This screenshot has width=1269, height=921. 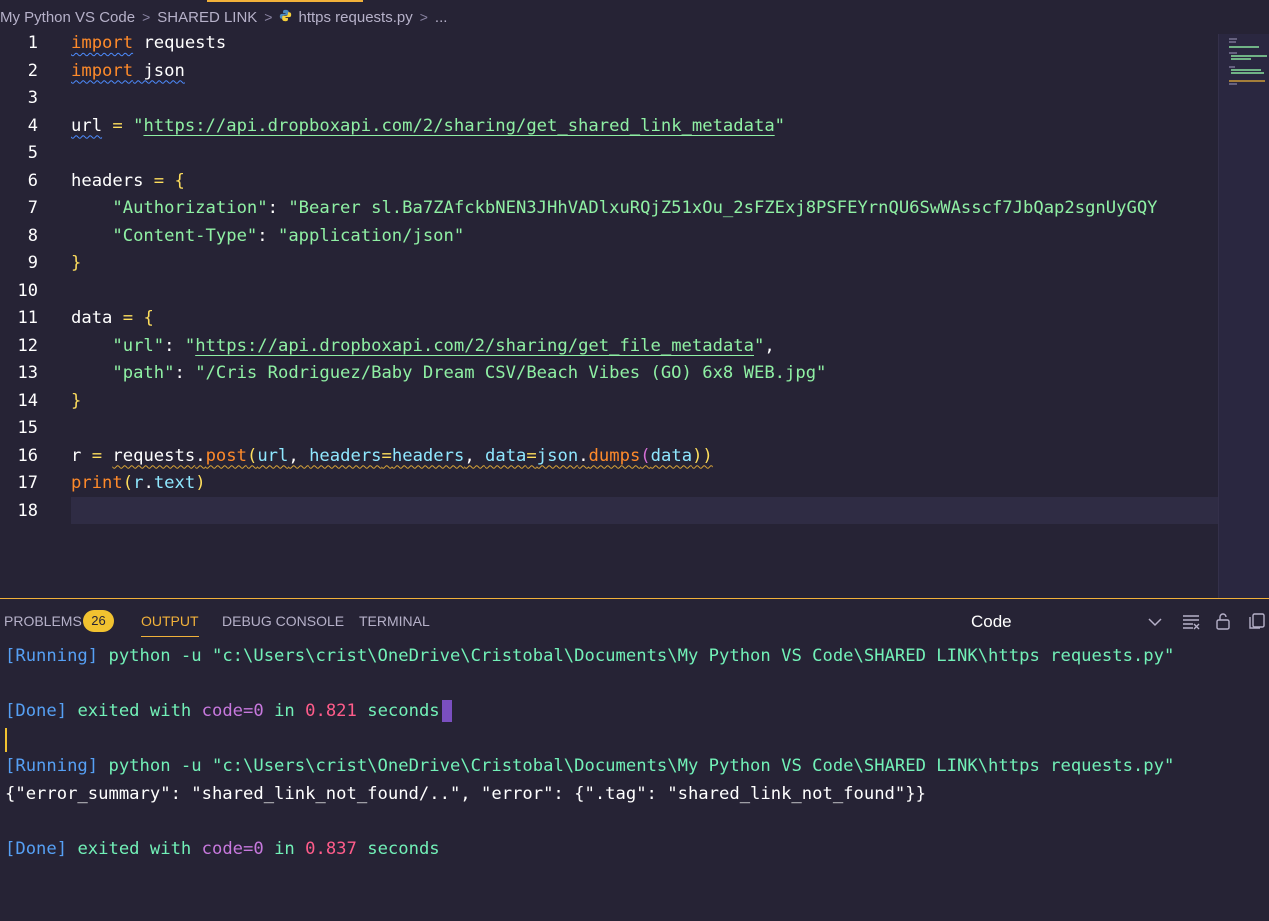 I want to click on active-tab-indicator, so click(x=285, y=1).